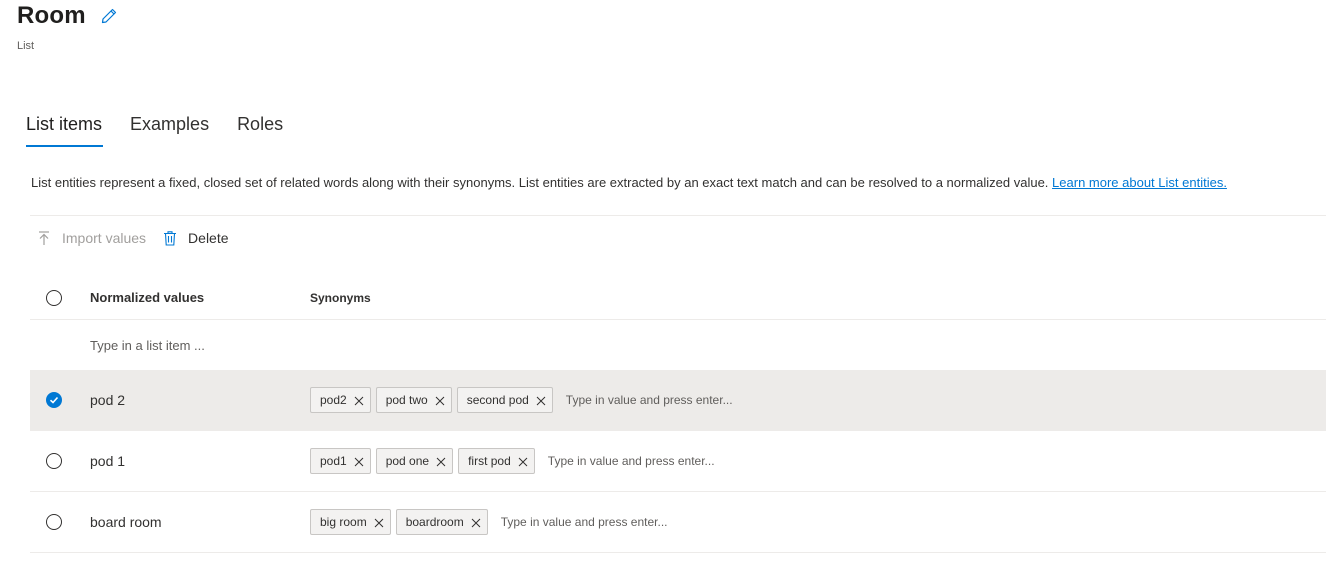 The image size is (1326, 572). Describe the element at coordinates (497, 400) in the screenshot. I see `synonym-chip-label: second pod` at that location.